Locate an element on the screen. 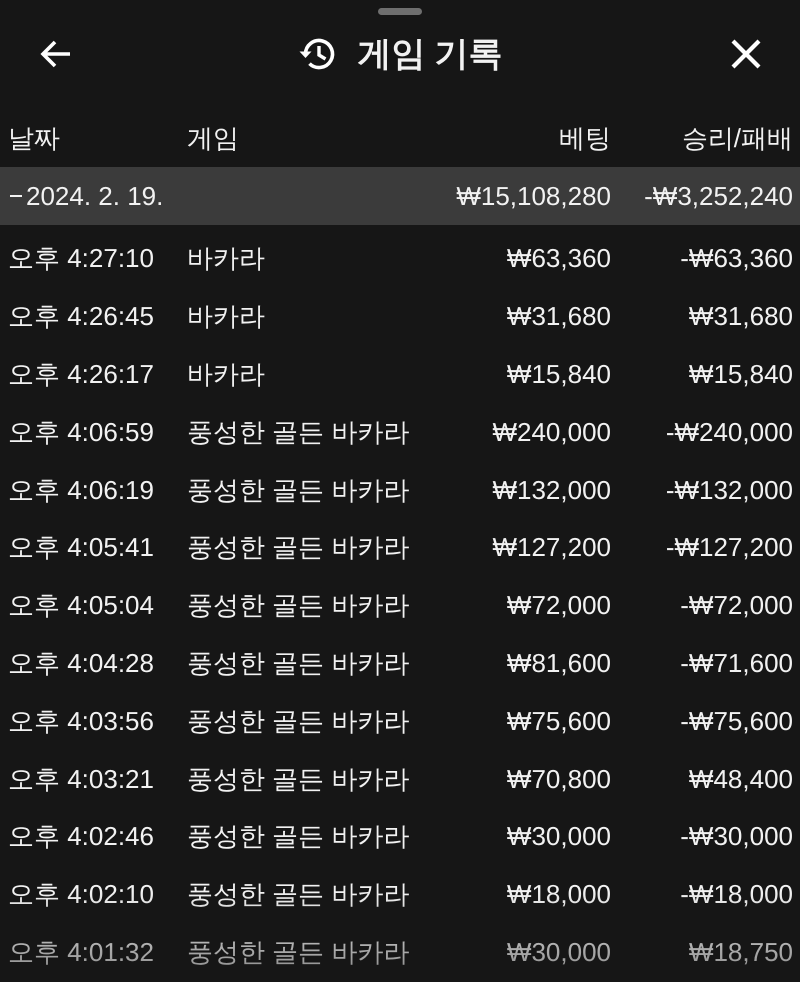 The image size is (800, 982). close-icon is located at coordinates (746, 54).